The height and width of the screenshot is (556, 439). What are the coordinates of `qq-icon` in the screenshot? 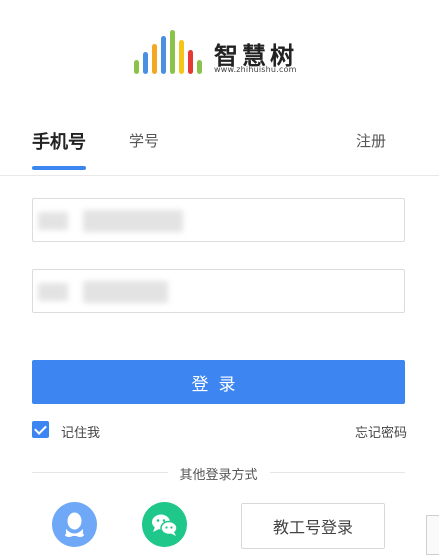 It's located at (74, 524).